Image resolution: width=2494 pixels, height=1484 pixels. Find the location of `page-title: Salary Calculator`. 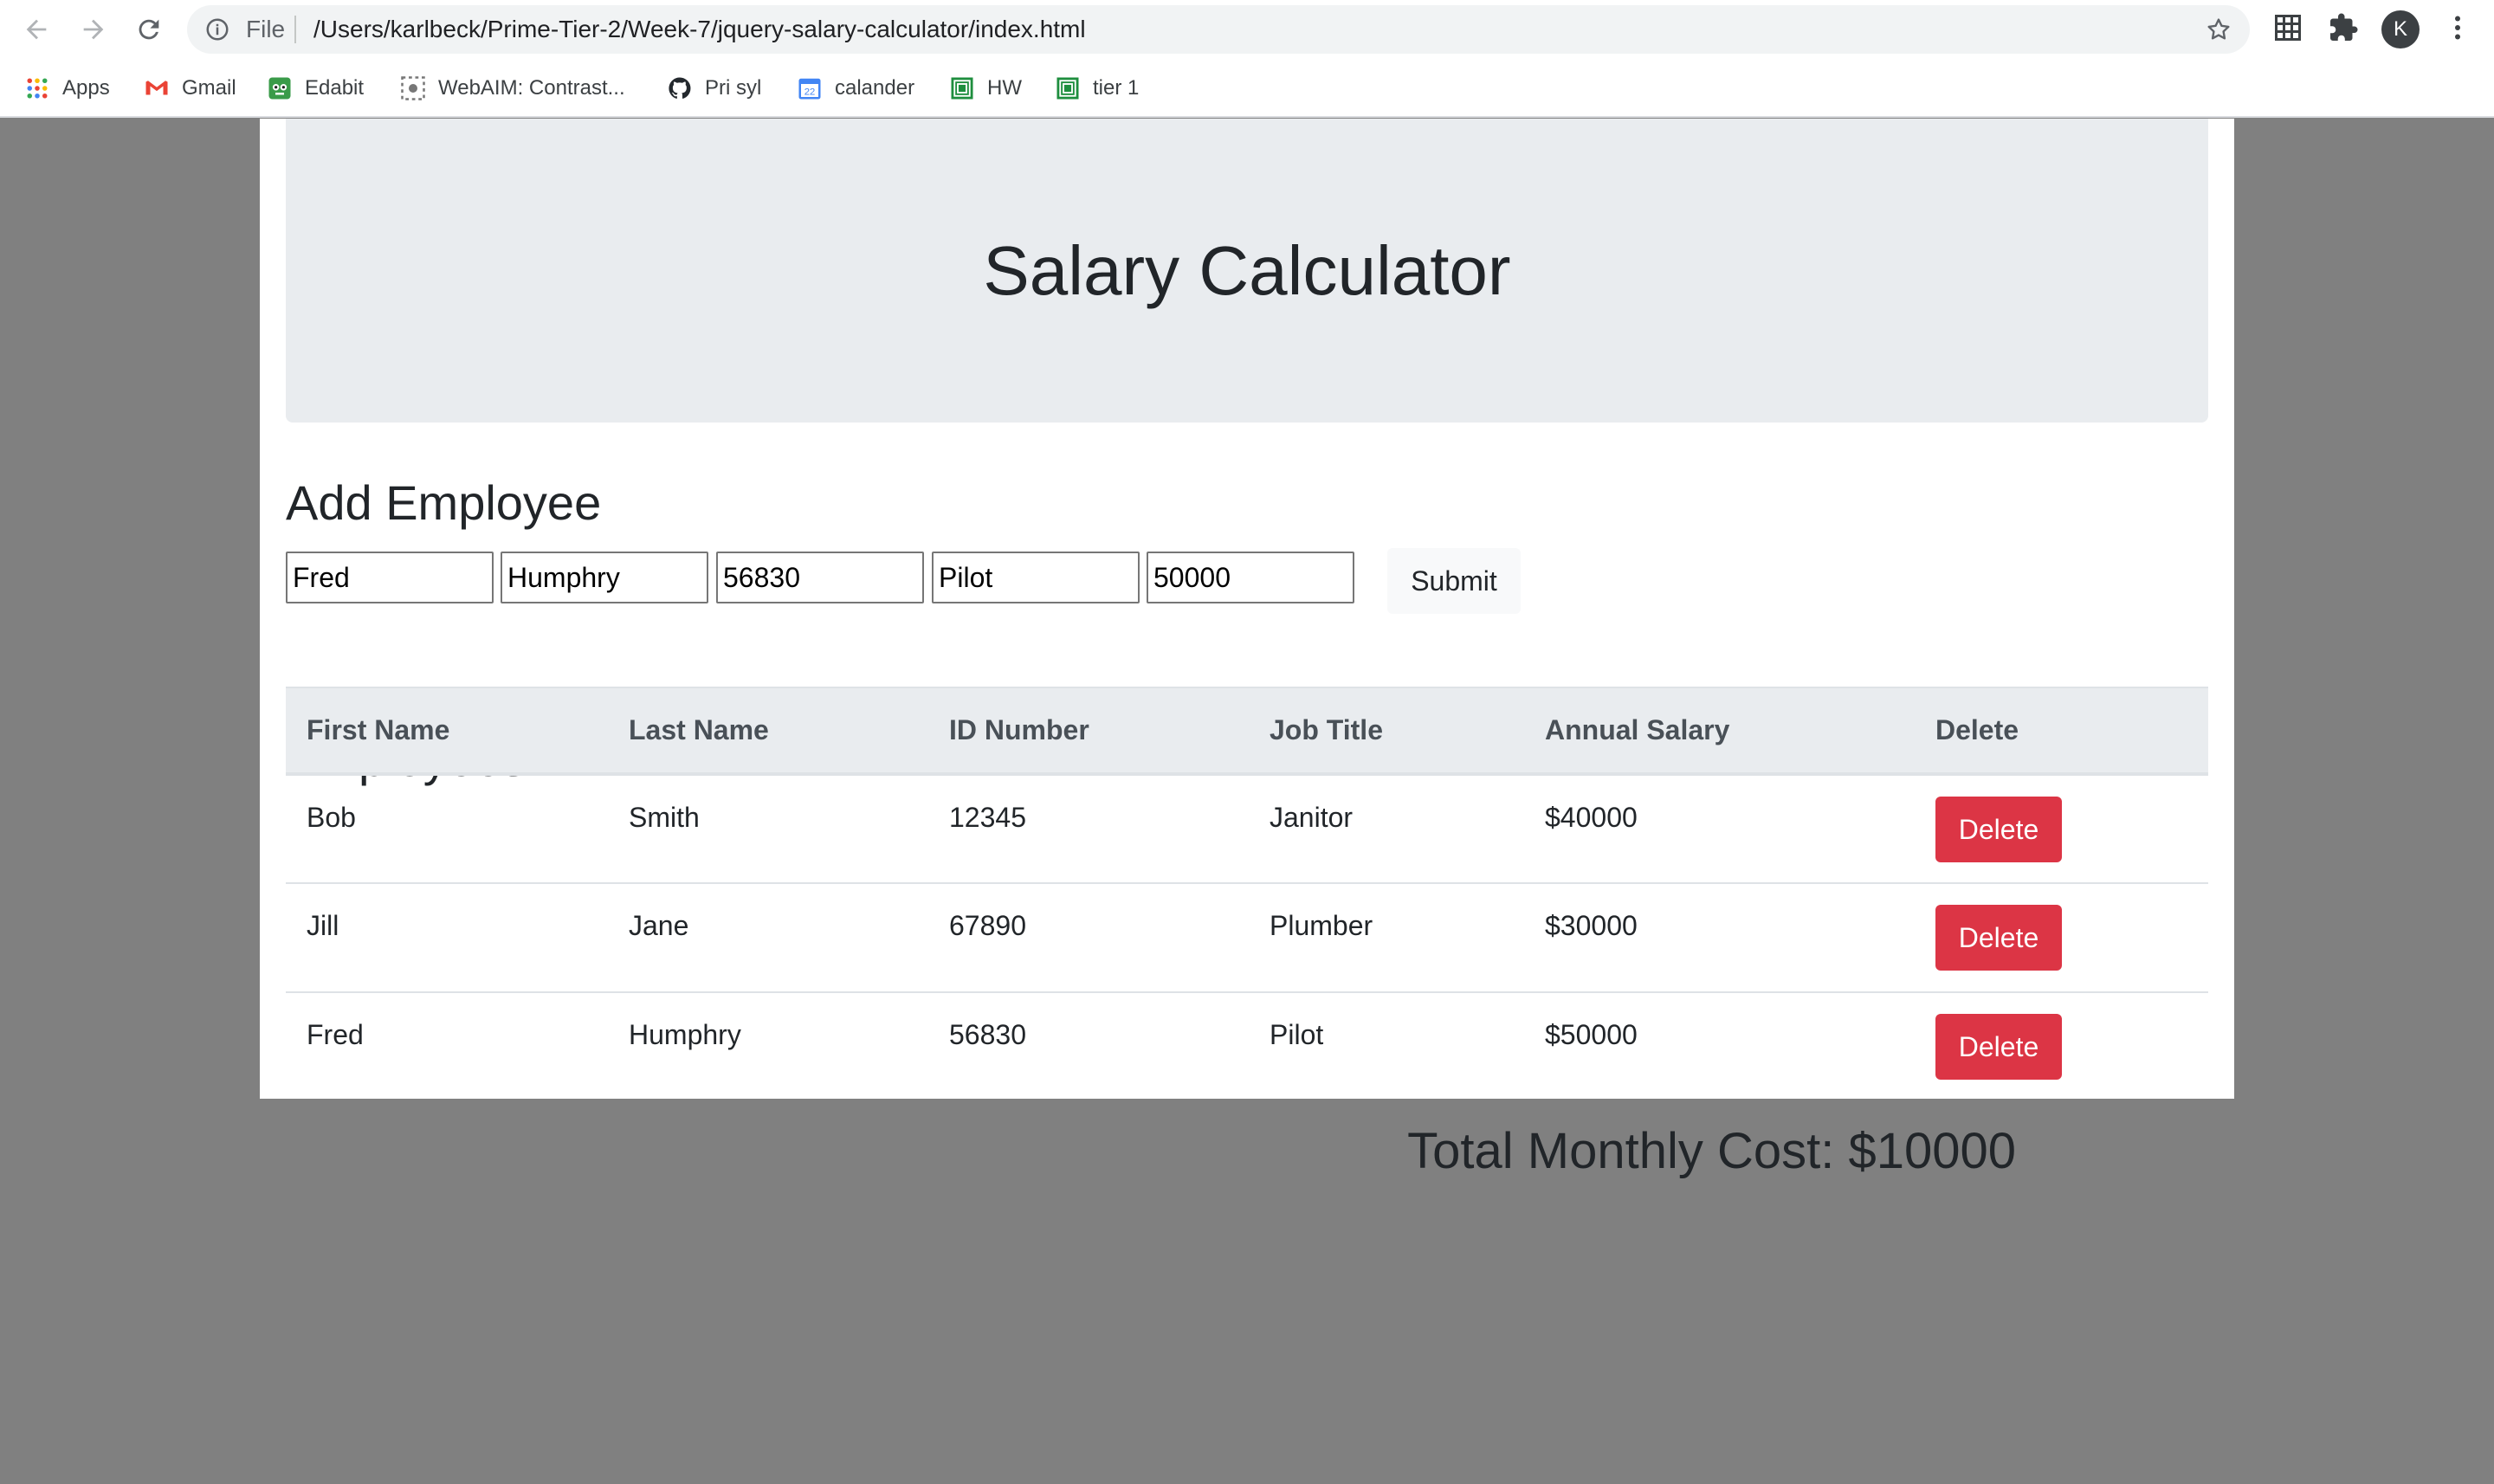

page-title: Salary Calculator is located at coordinates (1247, 270).